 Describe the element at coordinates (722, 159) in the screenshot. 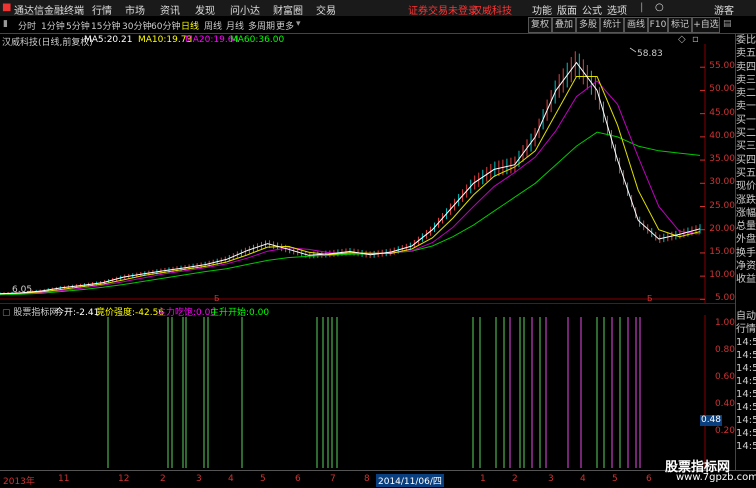

I see `price-tick-label: 35.00` at that location.